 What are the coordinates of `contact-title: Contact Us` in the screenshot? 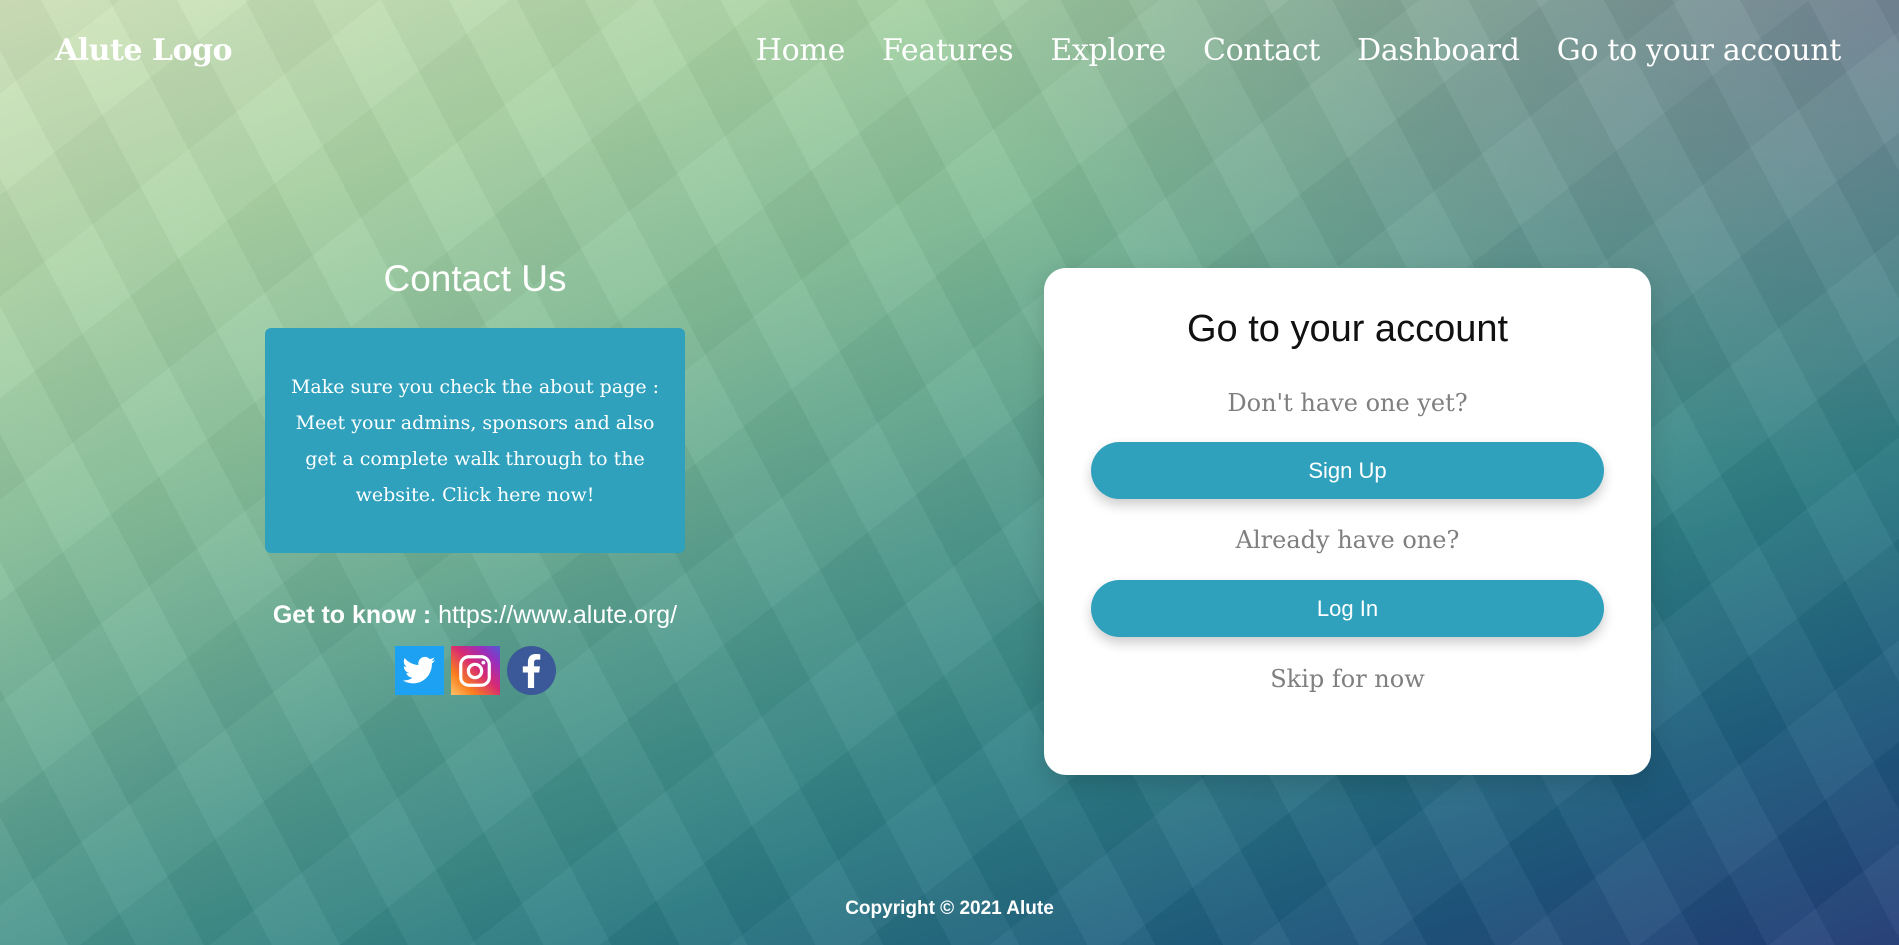 It's located at (475, 278).